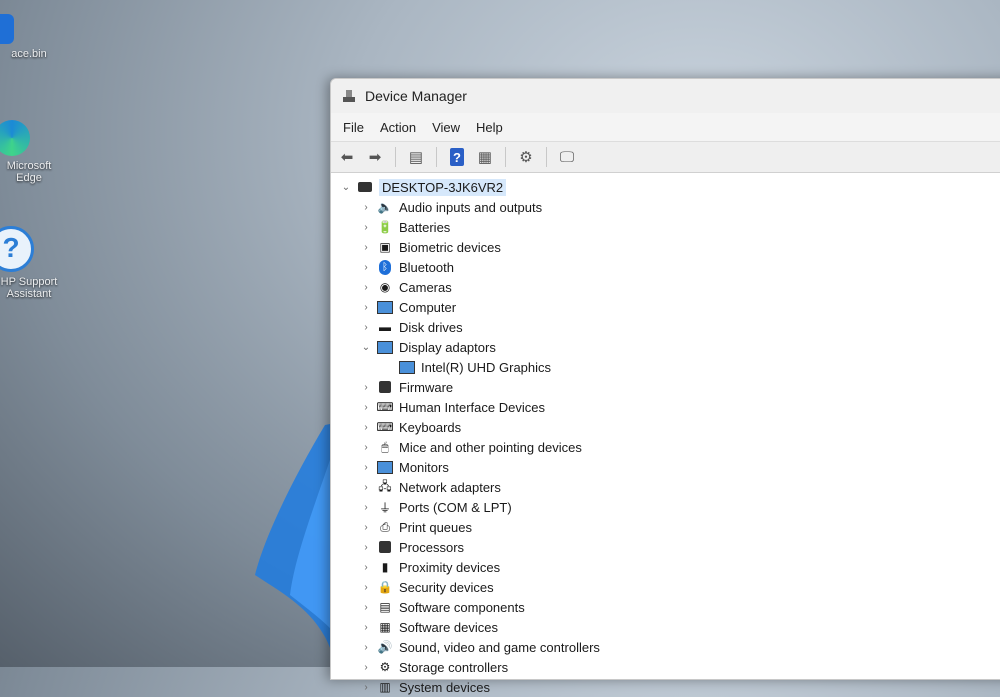  What do you see at coordinates (665, 567) in the screenshot?
I see `tree-category: › ▮ Proximity devices` at bounding box center [665, 567].